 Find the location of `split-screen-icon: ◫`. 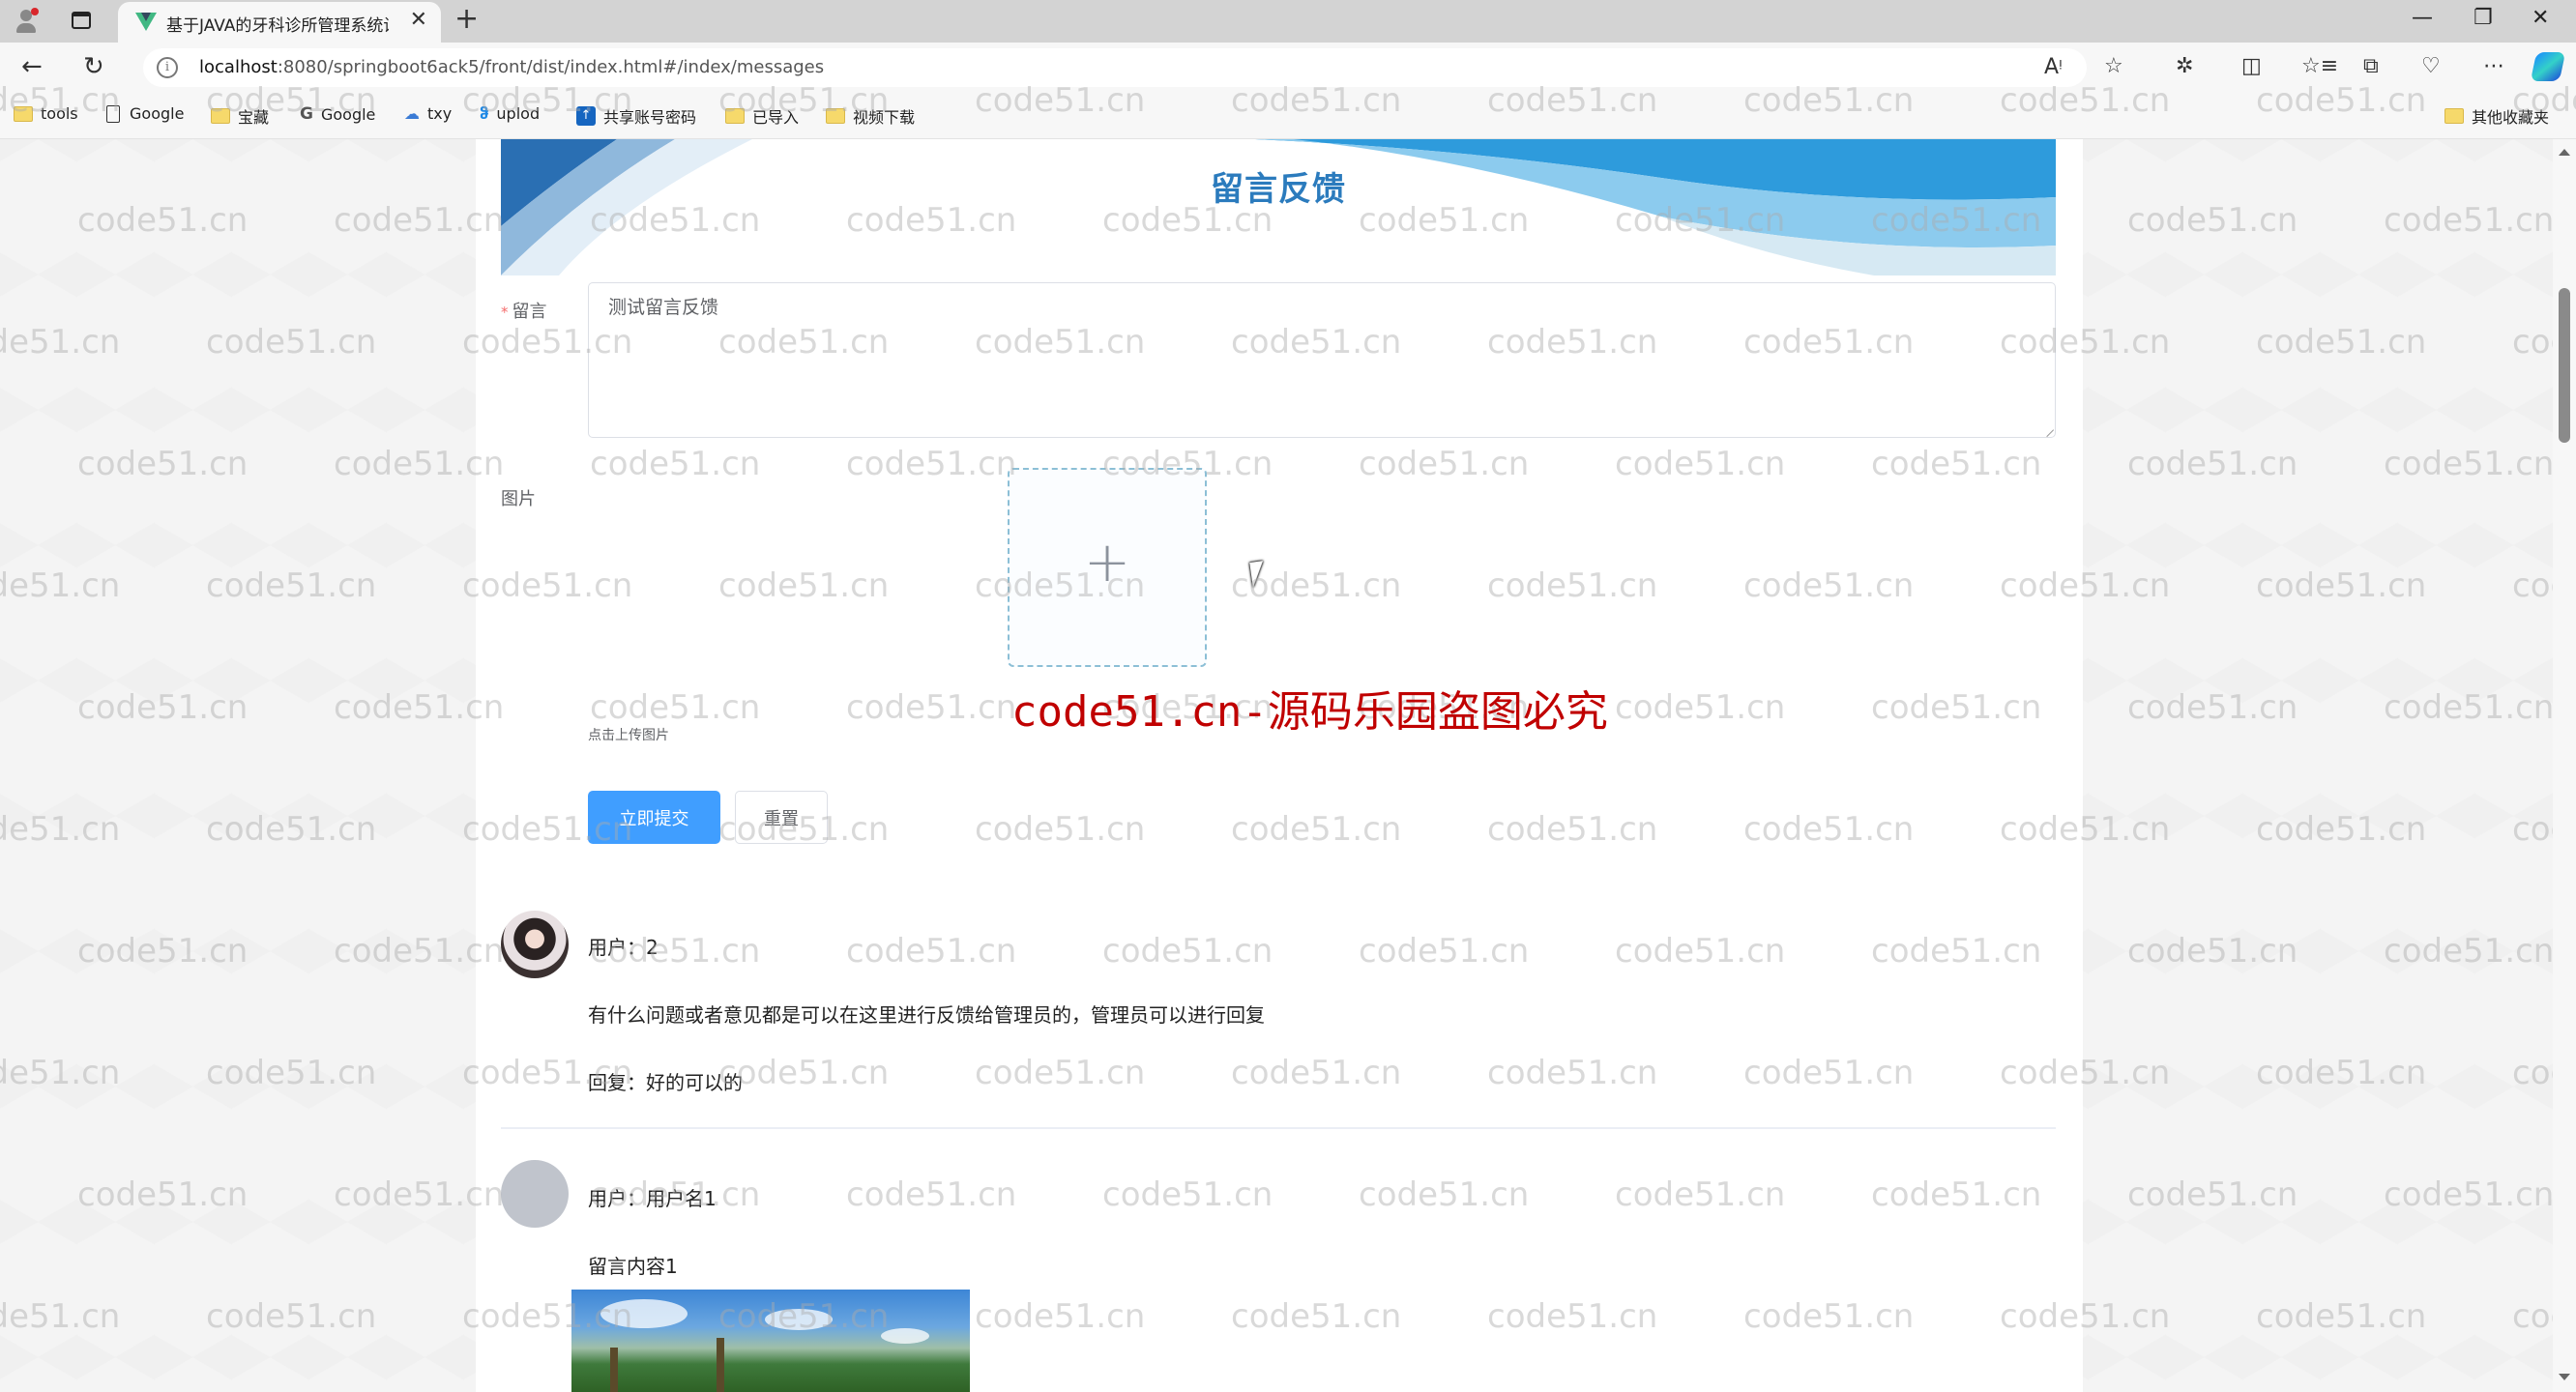

split-screen-icon: ◫ is located at coordinates (2251, 66).